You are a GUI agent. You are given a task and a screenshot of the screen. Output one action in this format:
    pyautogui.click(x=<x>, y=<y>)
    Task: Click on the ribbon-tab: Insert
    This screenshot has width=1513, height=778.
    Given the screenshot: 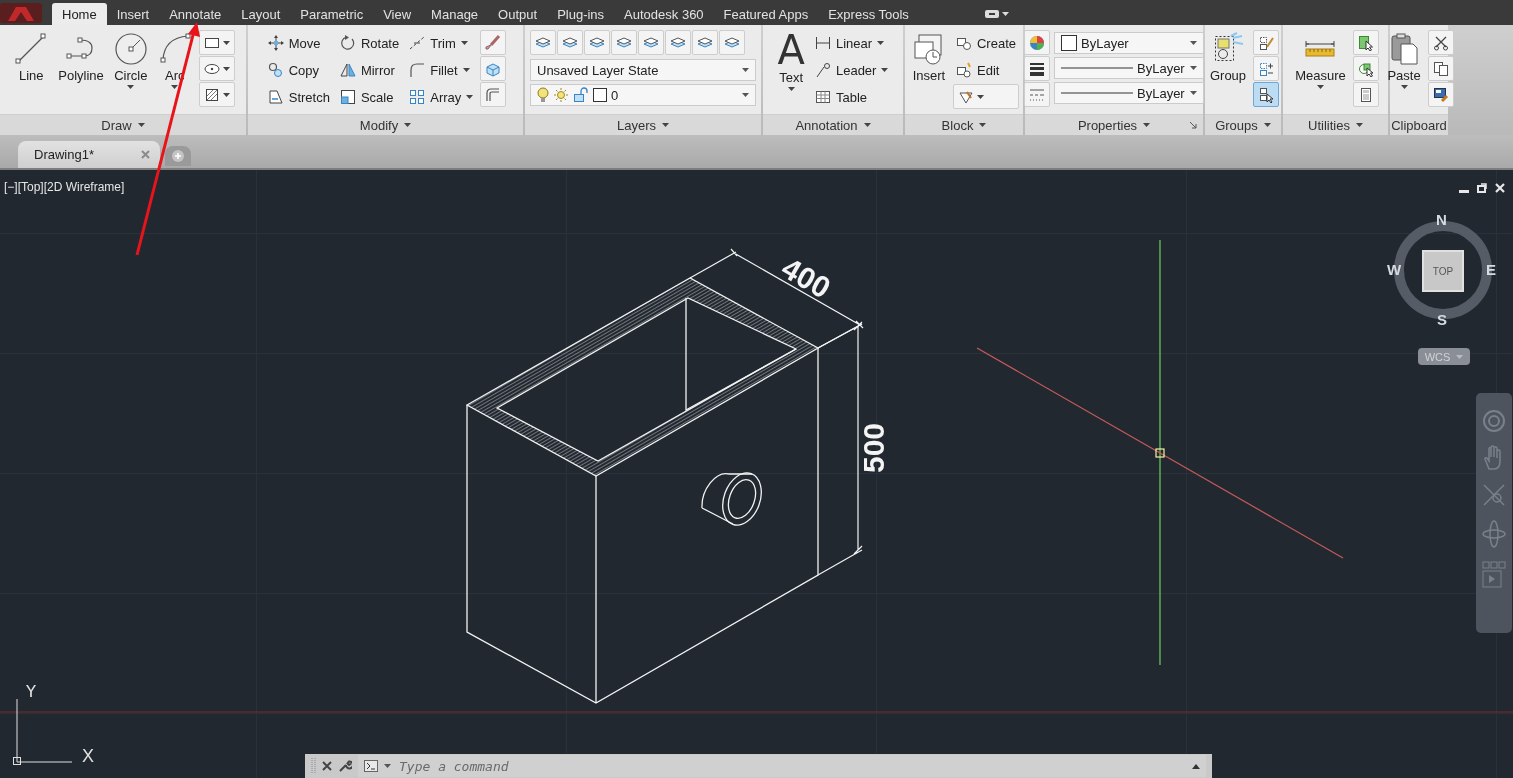 What is the action you would take?
    pyautogui.click(x=133, y=14)
    